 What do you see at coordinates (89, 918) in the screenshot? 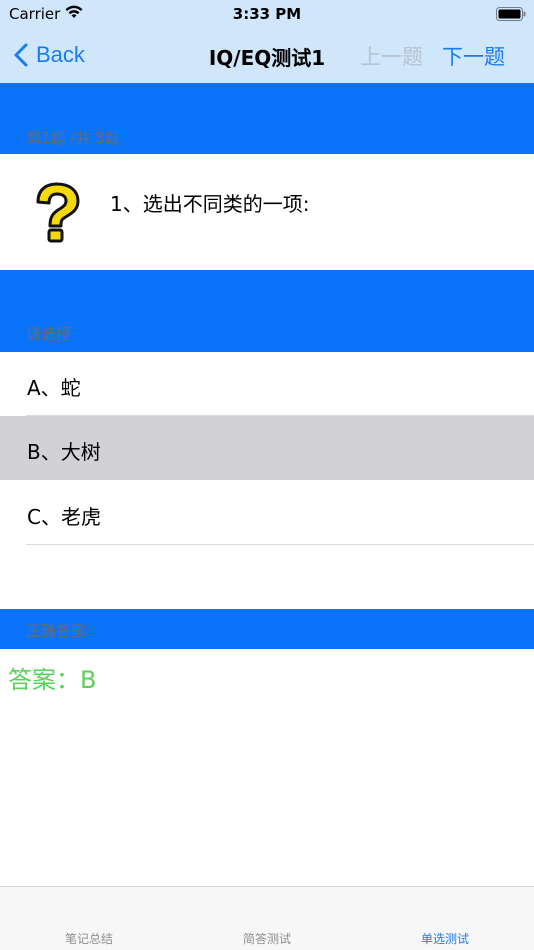
I see `tab-notes-summary: 笔记总结` at bounding box center [89, 918].